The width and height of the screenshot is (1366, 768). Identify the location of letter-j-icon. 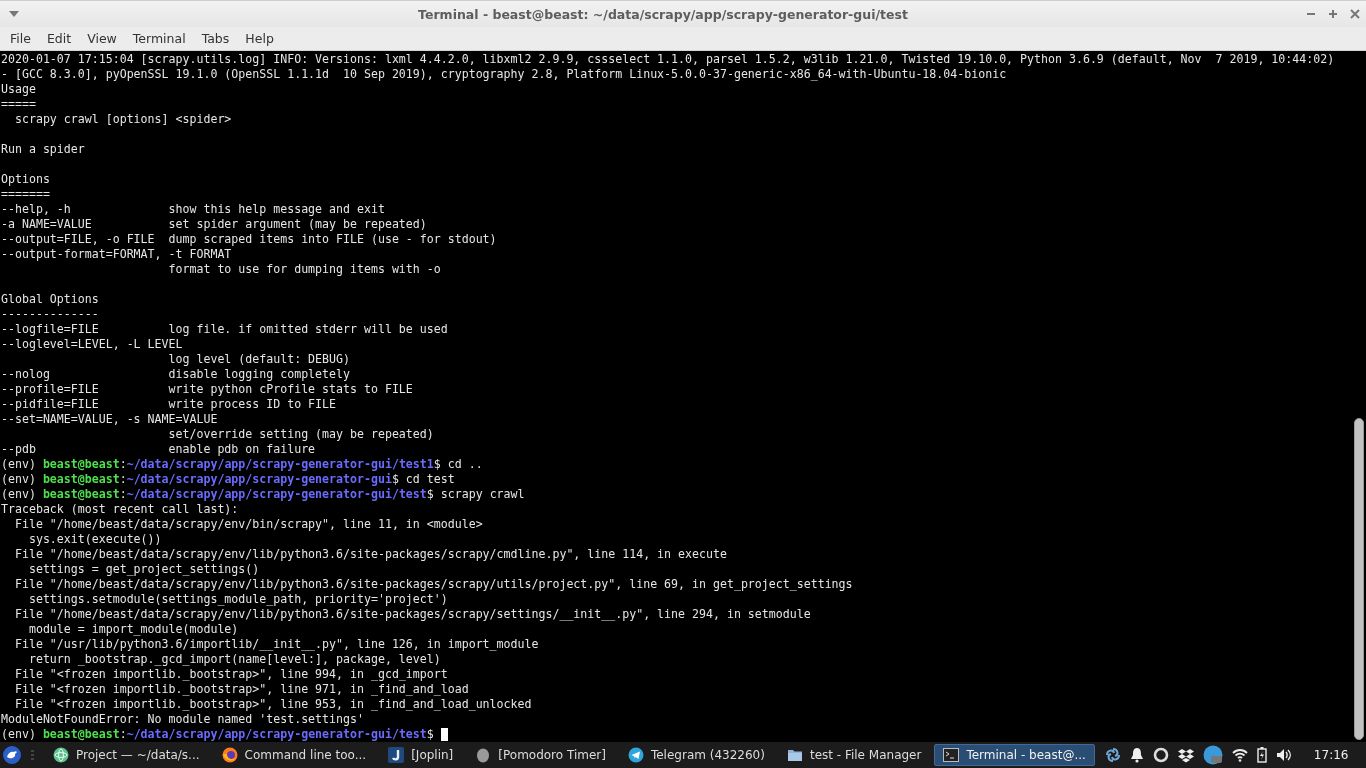
(396, 755).